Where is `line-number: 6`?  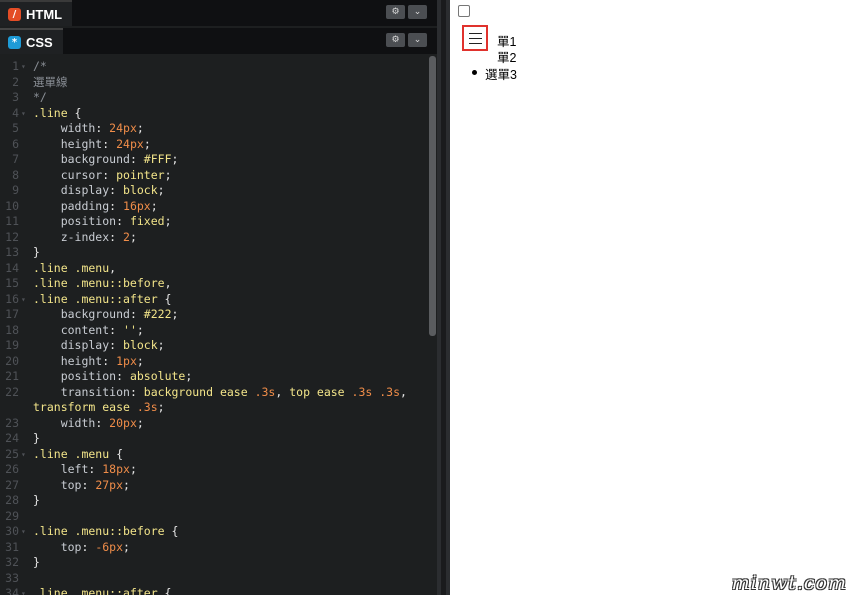
line-number: 6 is located at coordinates (15, 143).